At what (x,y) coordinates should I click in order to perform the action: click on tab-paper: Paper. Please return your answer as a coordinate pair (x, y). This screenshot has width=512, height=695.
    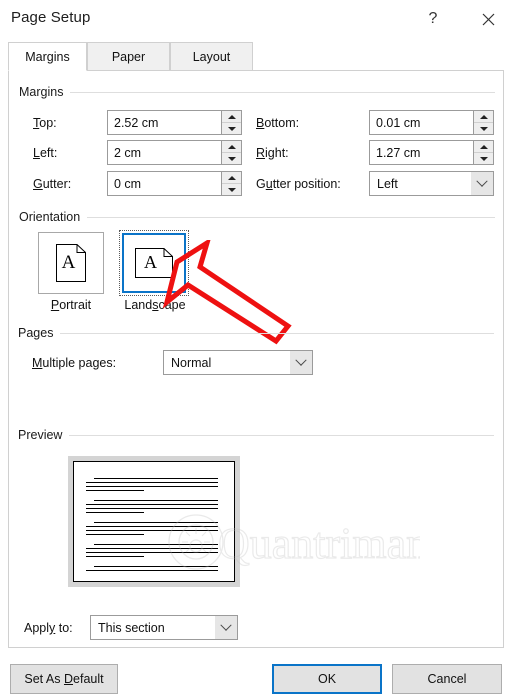
    Looking at the image, I should click on (128, 56).